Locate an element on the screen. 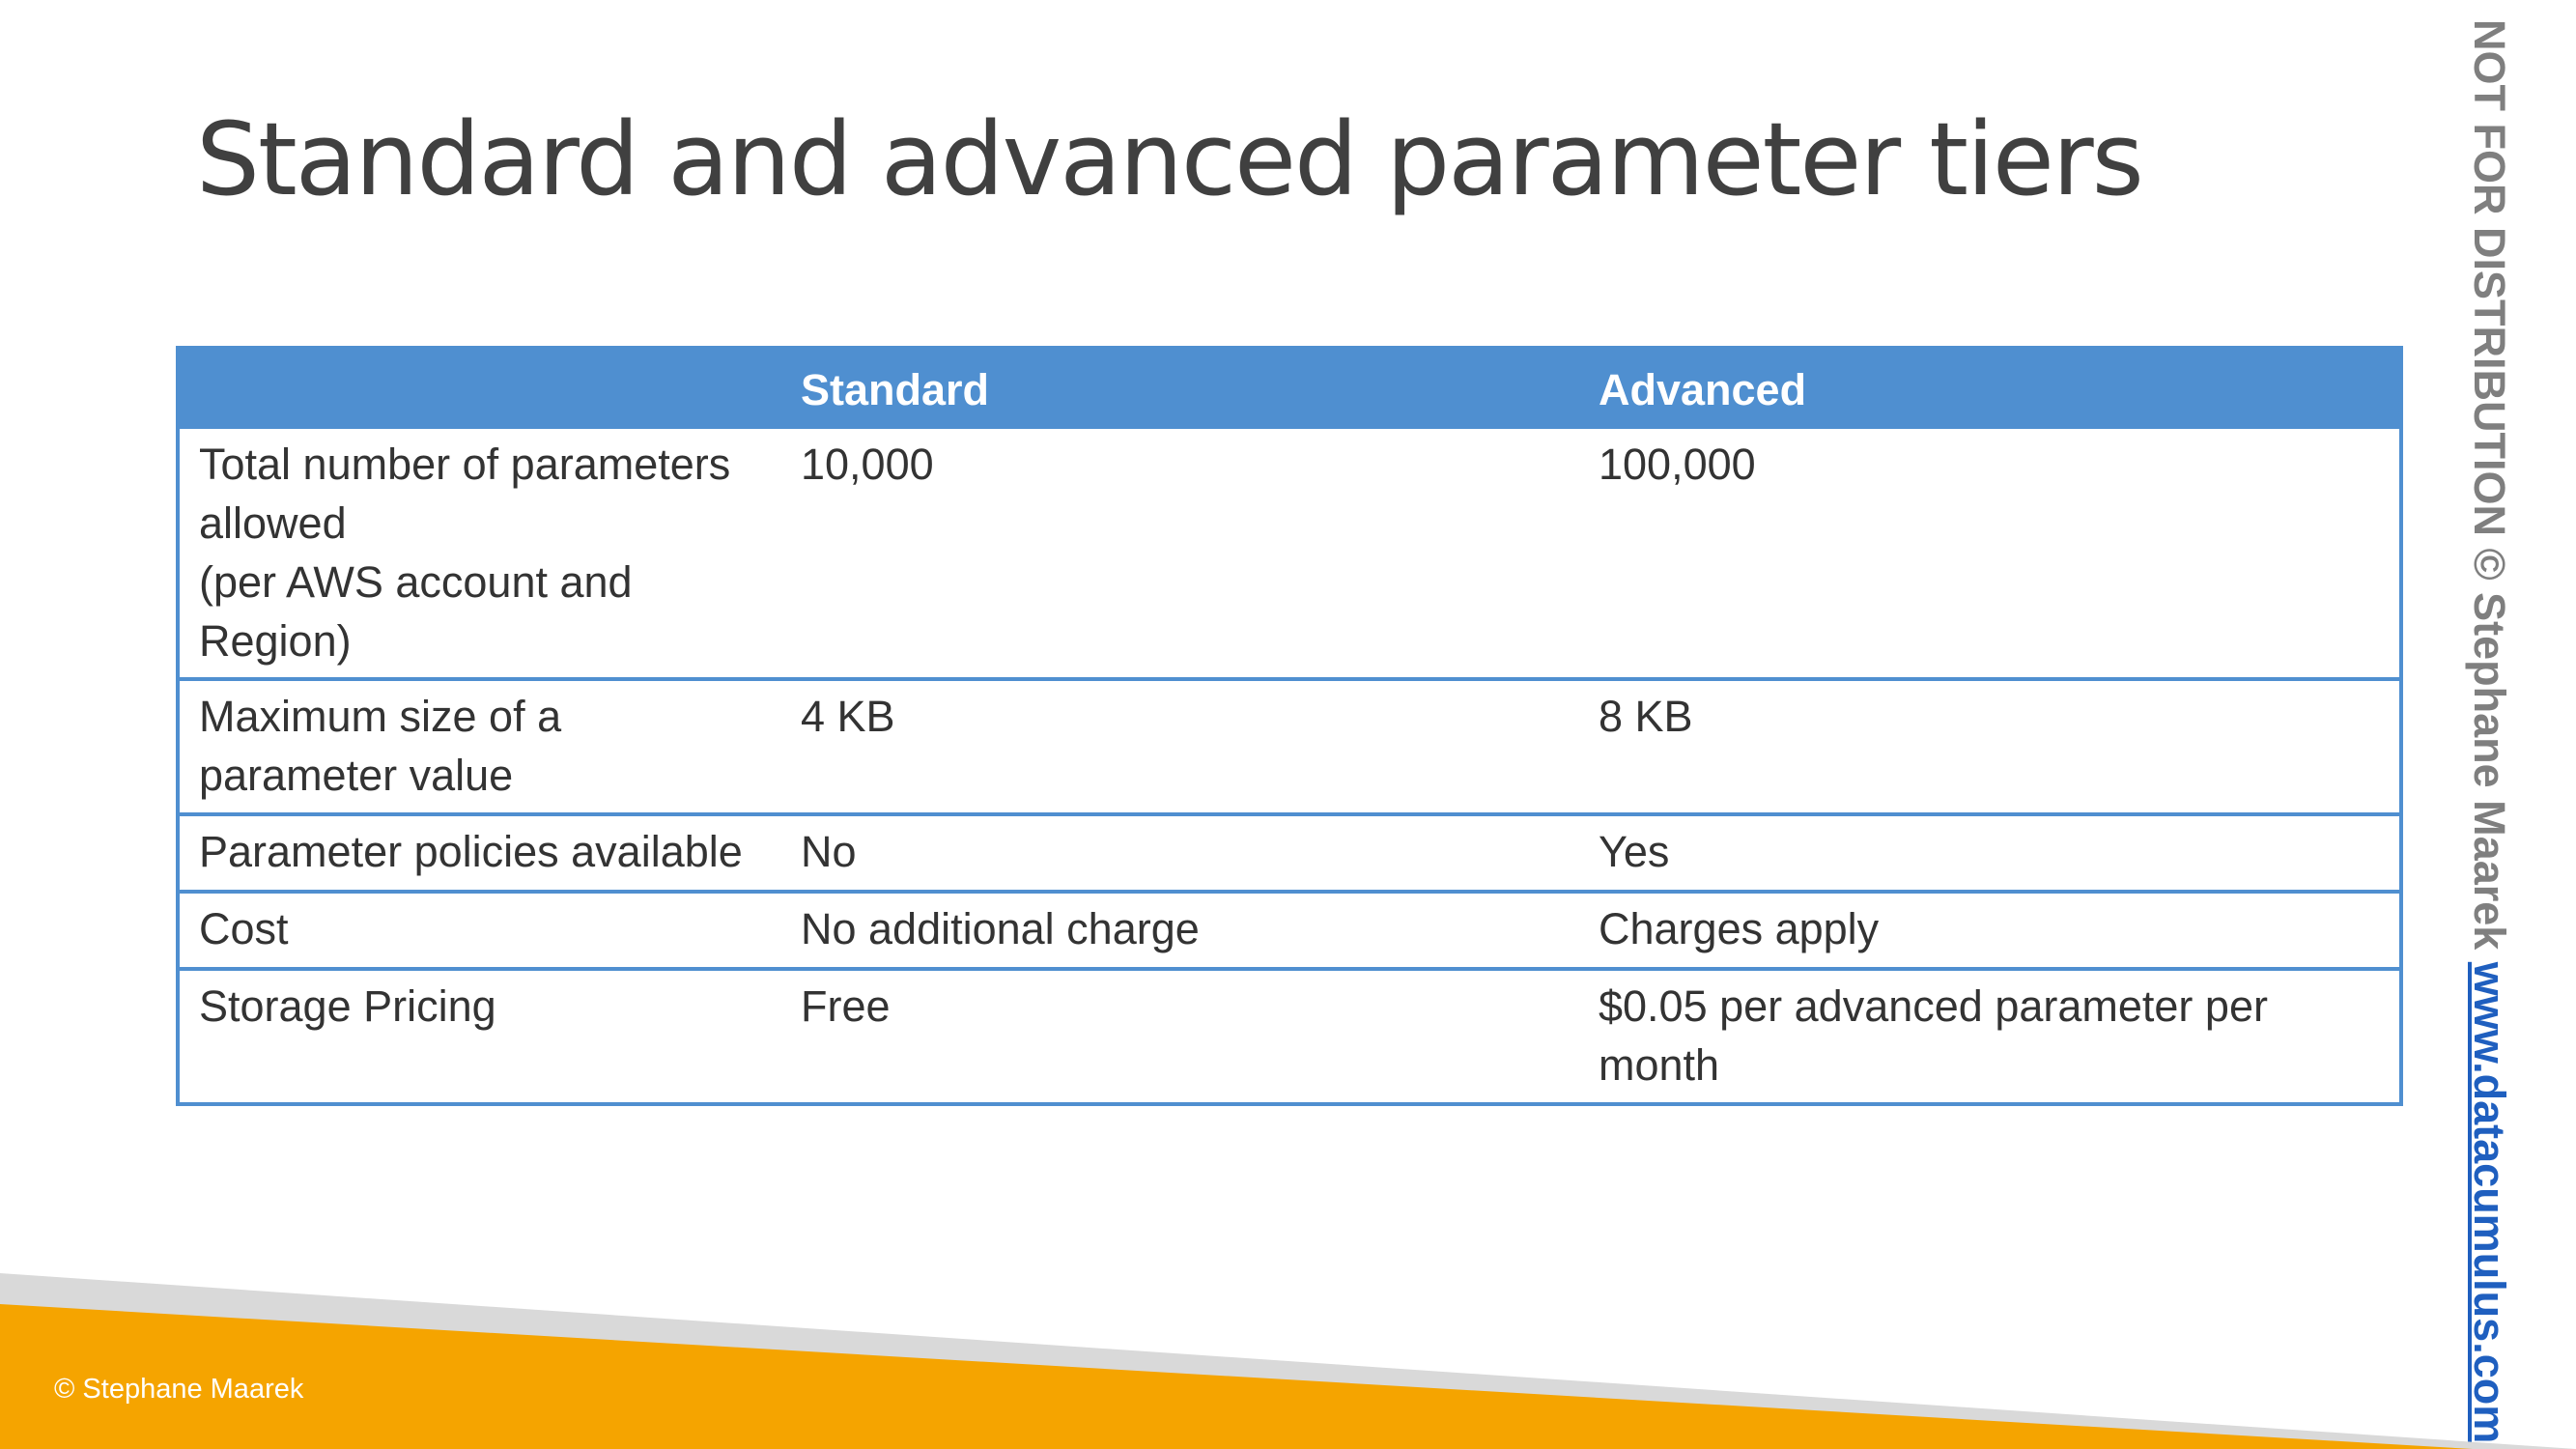 The width and height of the screenshot is (2576, 1449). feature-line: (per AWS account and is located at coordinates (416, 582).